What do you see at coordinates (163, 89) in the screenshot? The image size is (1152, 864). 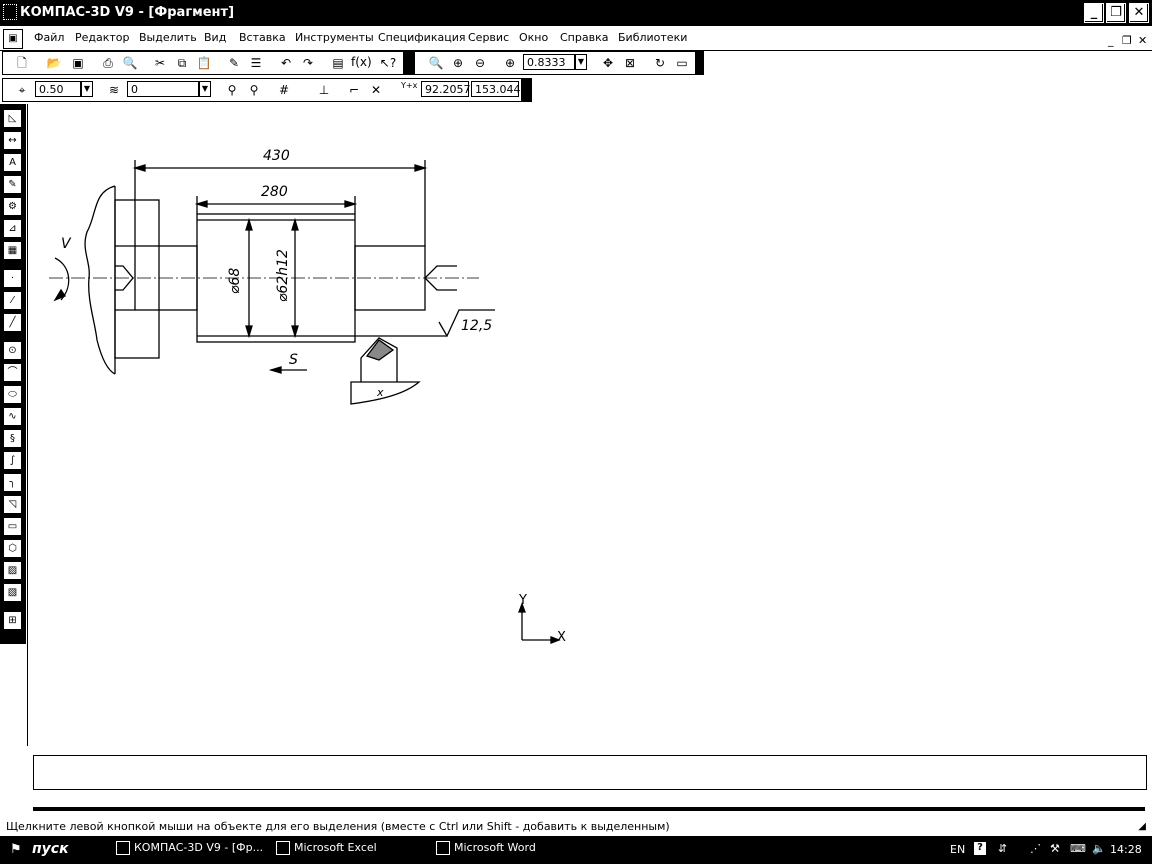 I see `layer-field: 0` at bounding box center [163, 89].